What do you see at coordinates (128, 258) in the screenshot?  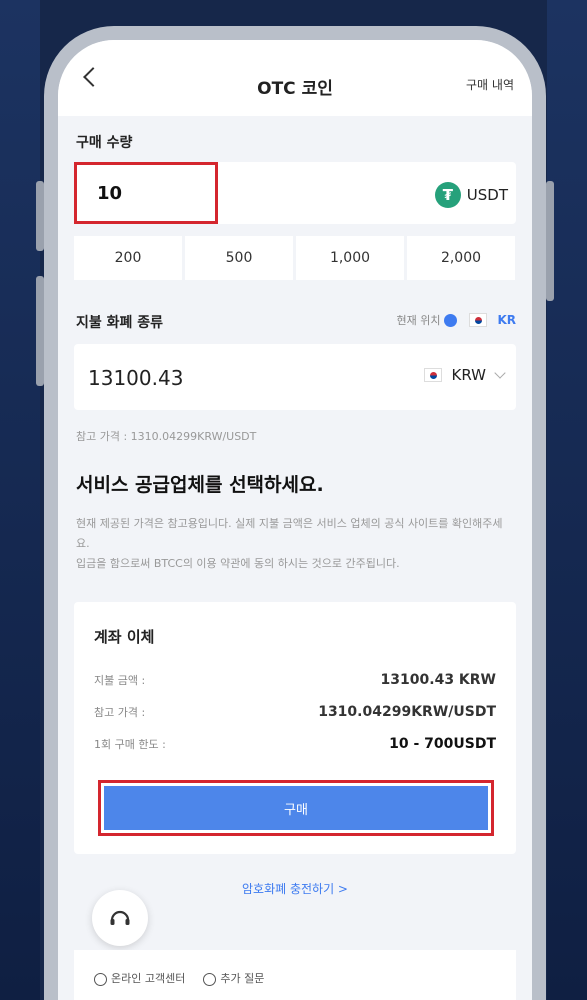 I see `preset-200-button: 200` at bounding box center [128, 258].